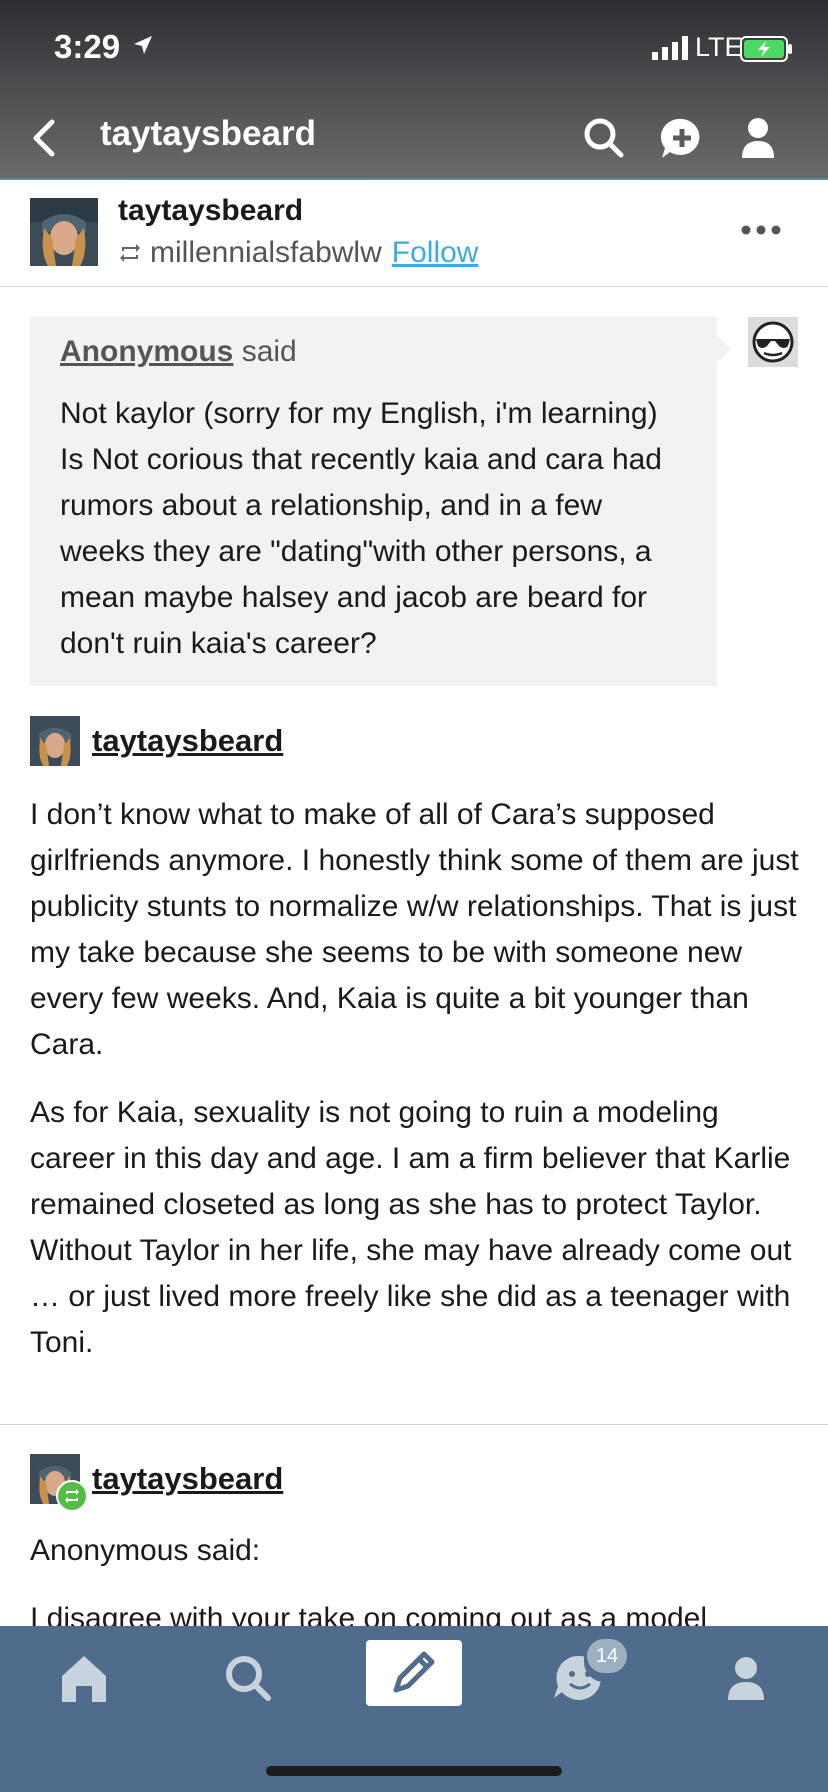 This screenshot has width=828, height=1792. I want to click on reply-username: taytaysbeard, so click(187, 741).